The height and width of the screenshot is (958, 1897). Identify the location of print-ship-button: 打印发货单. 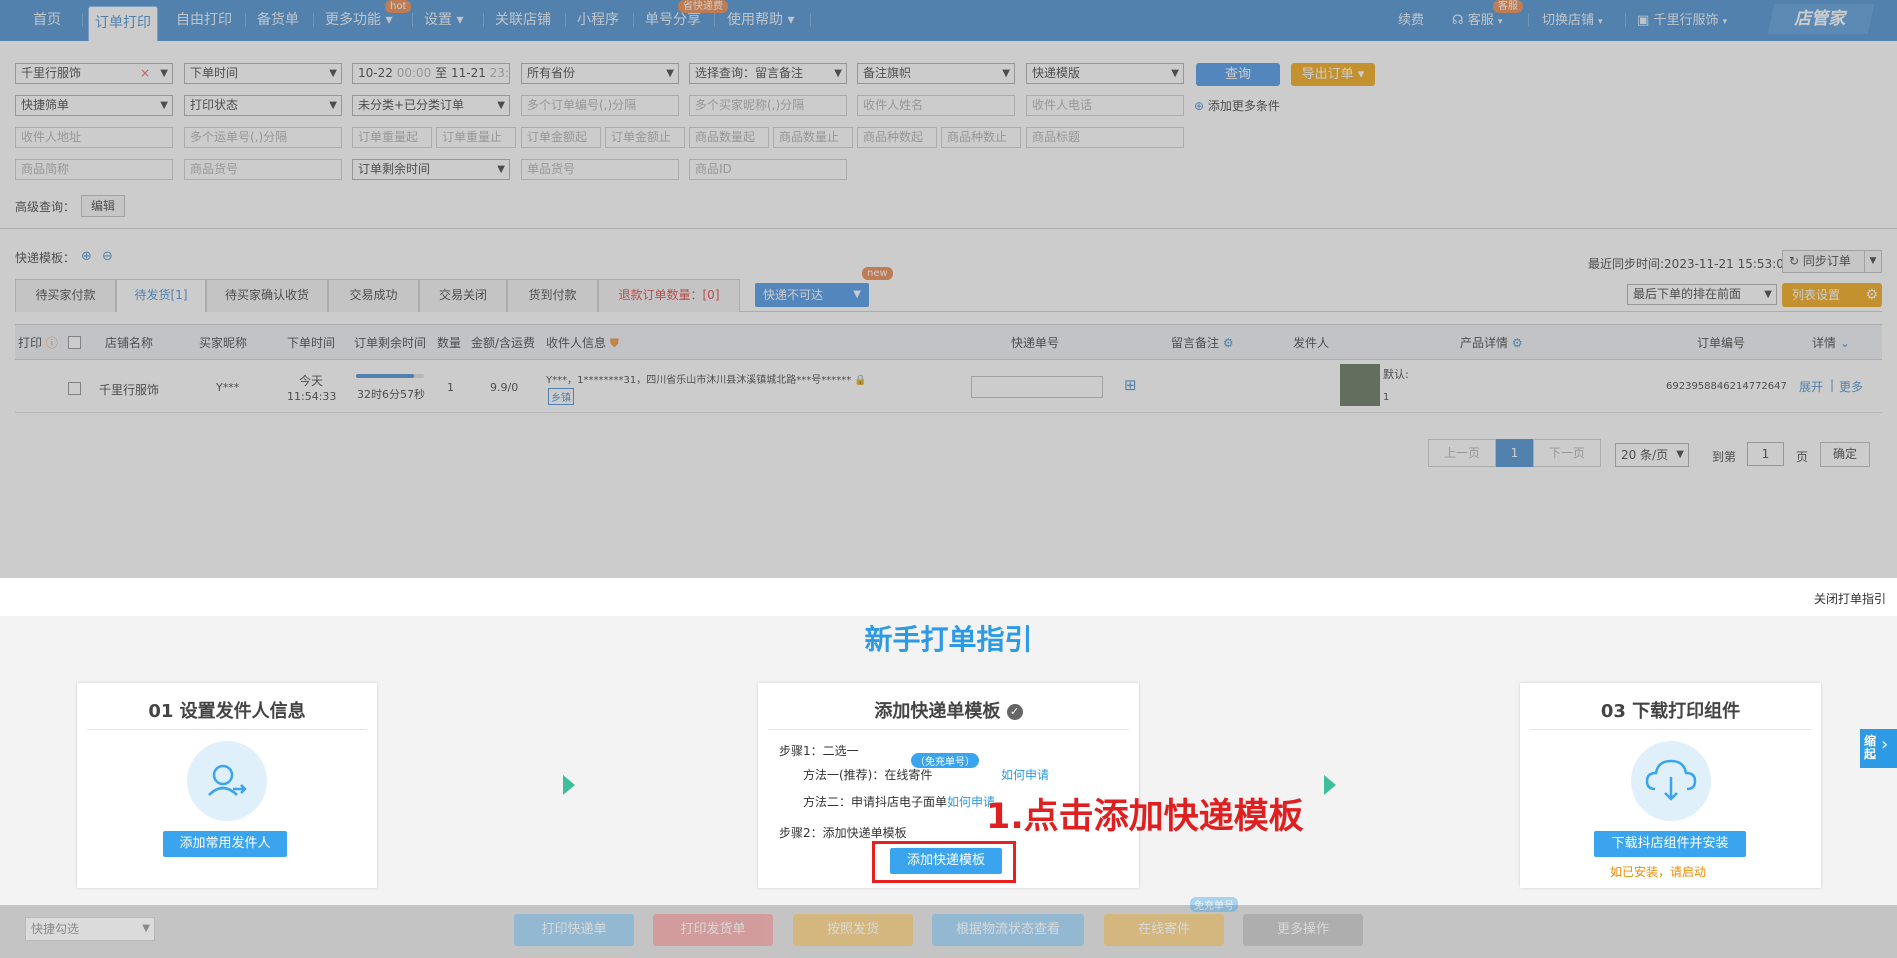
(713, 930).